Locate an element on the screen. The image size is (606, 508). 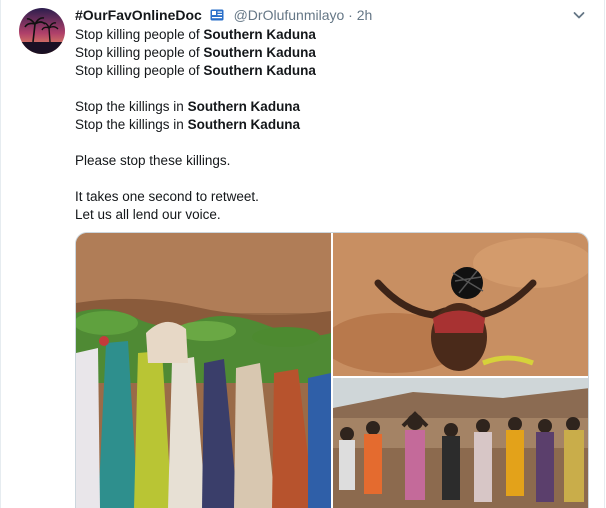
text-line: Let us all lend our voice. is located at coordinates (148, 214).